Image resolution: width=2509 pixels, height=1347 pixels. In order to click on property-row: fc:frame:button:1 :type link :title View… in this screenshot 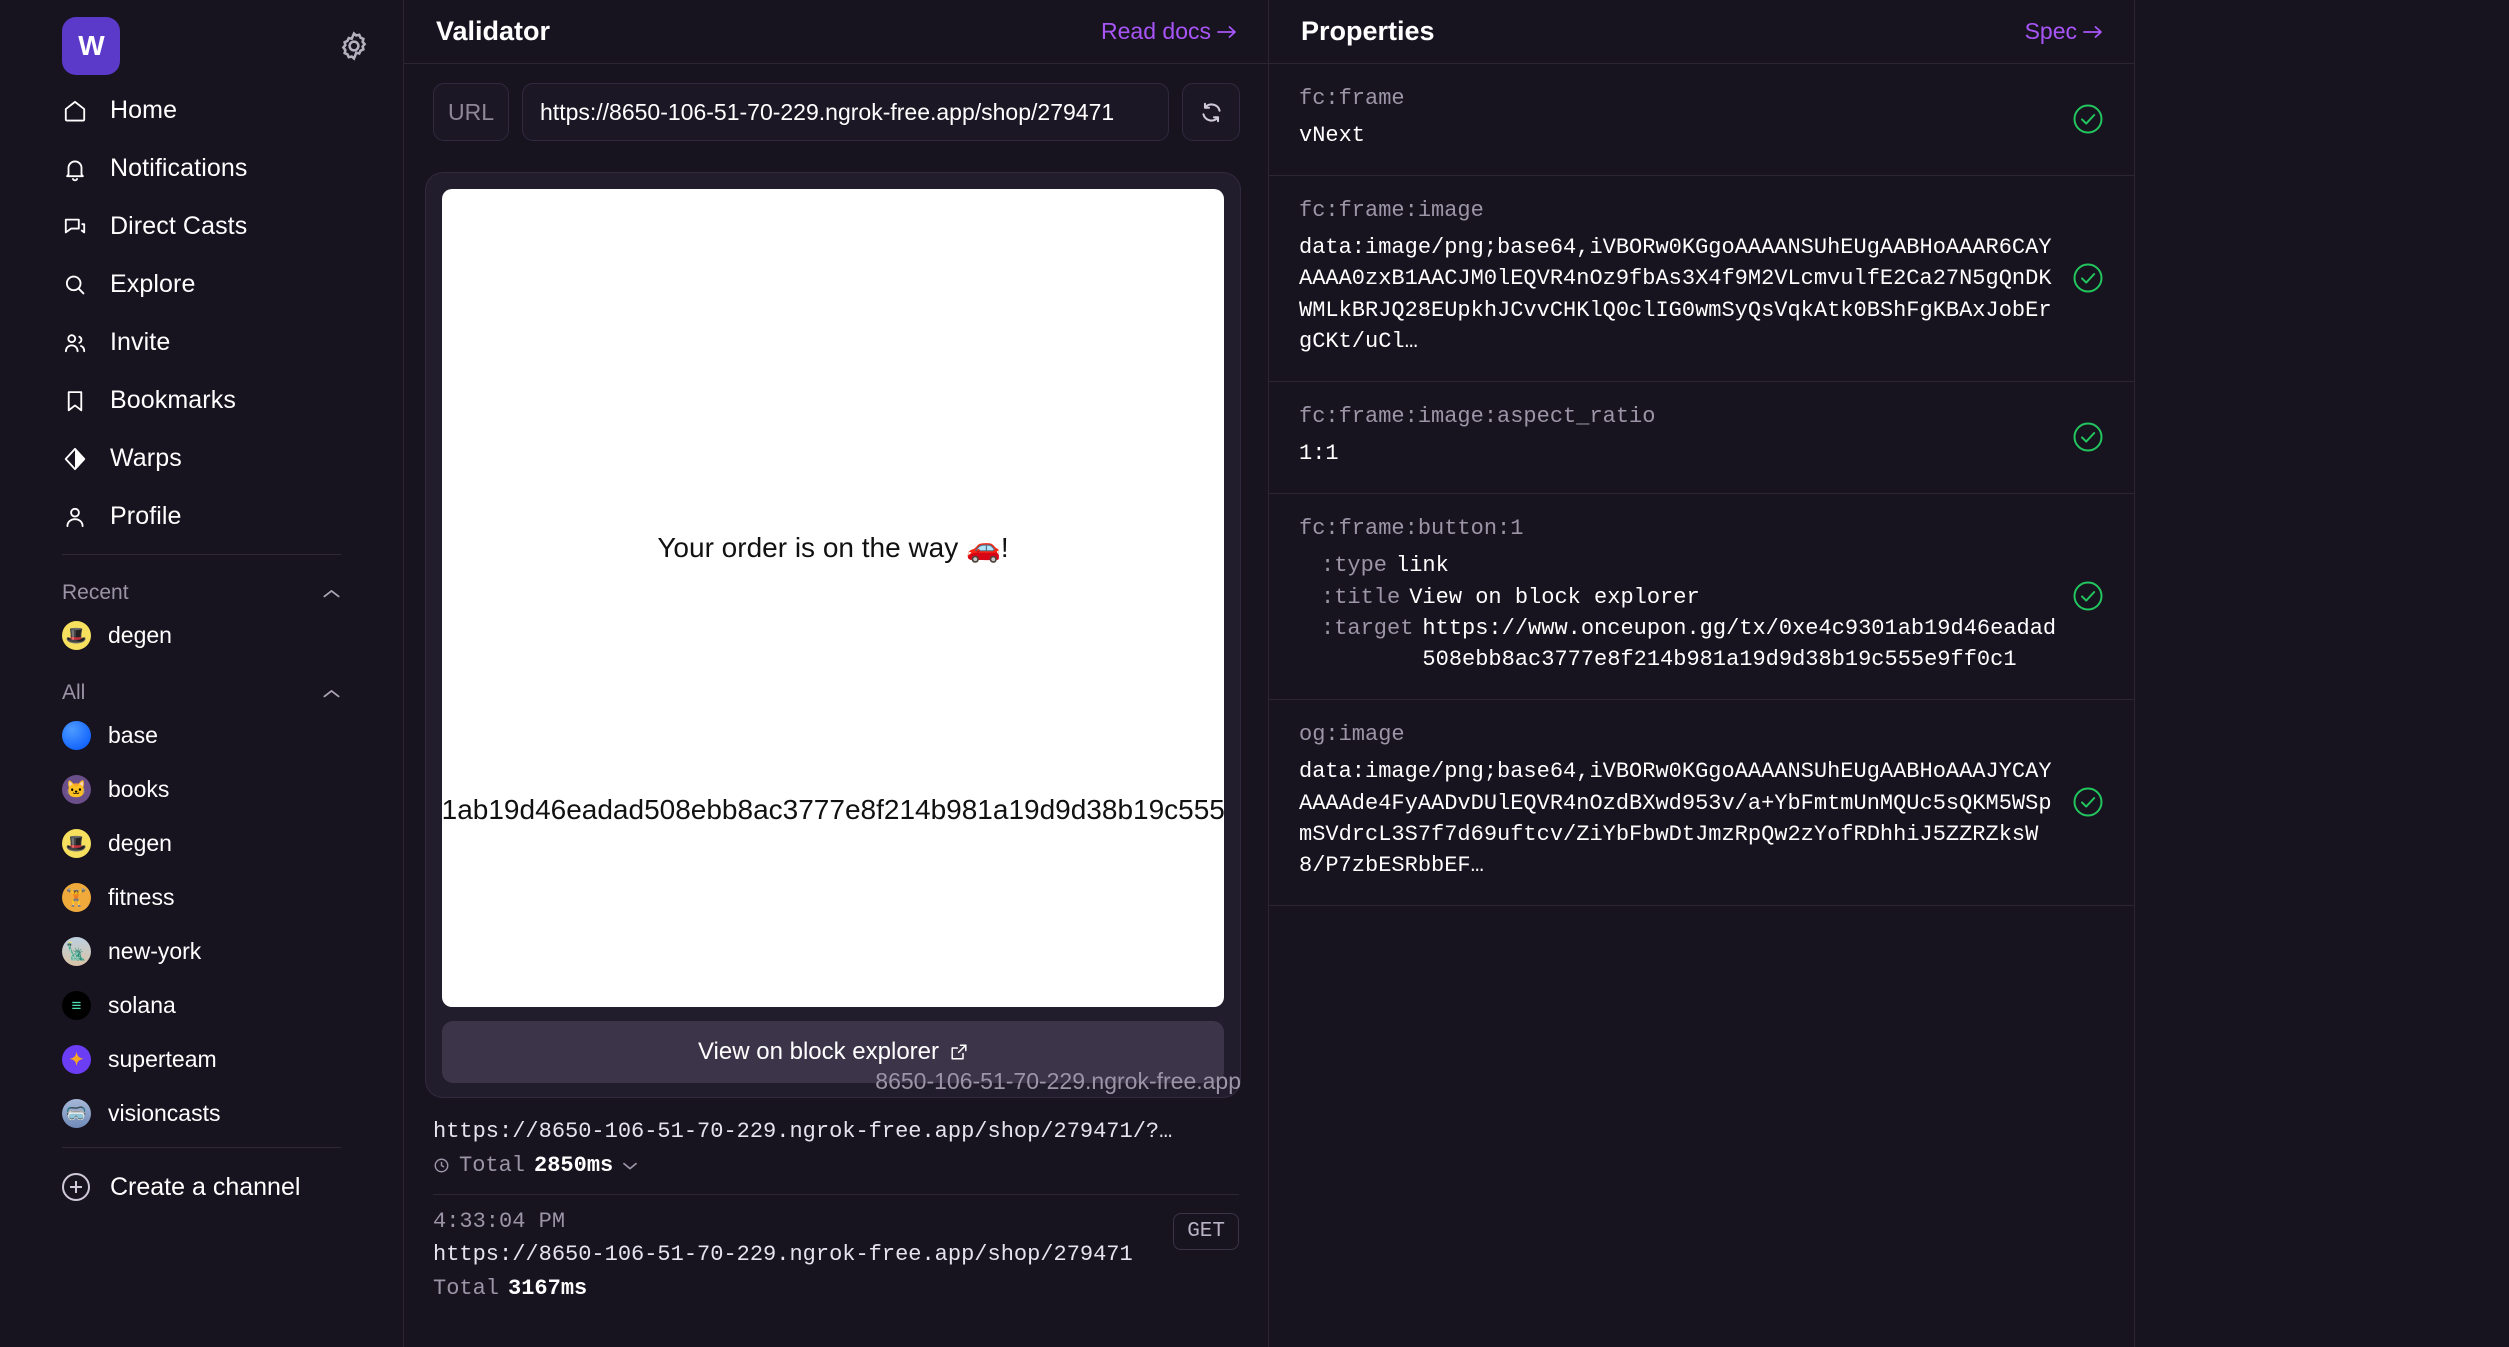, I will do `click(1701, 597)`.